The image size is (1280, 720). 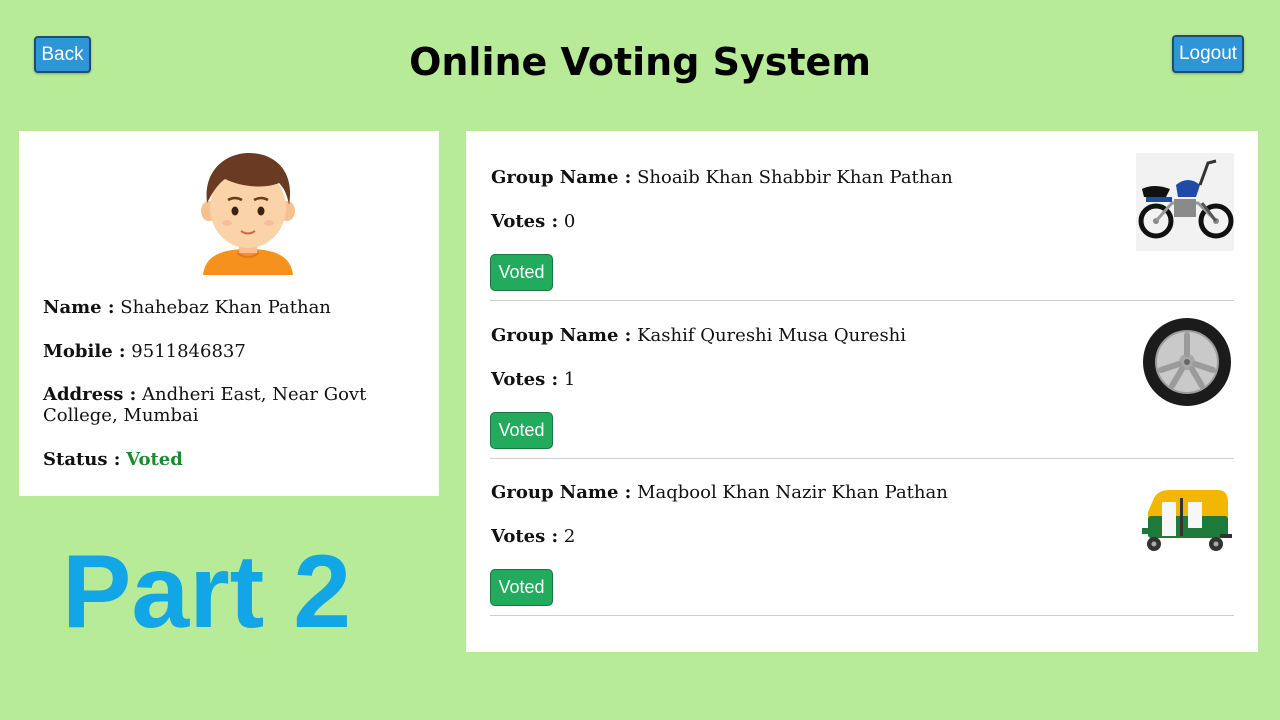 I want to click on status-label: Status :, so click(x=82, y=459).